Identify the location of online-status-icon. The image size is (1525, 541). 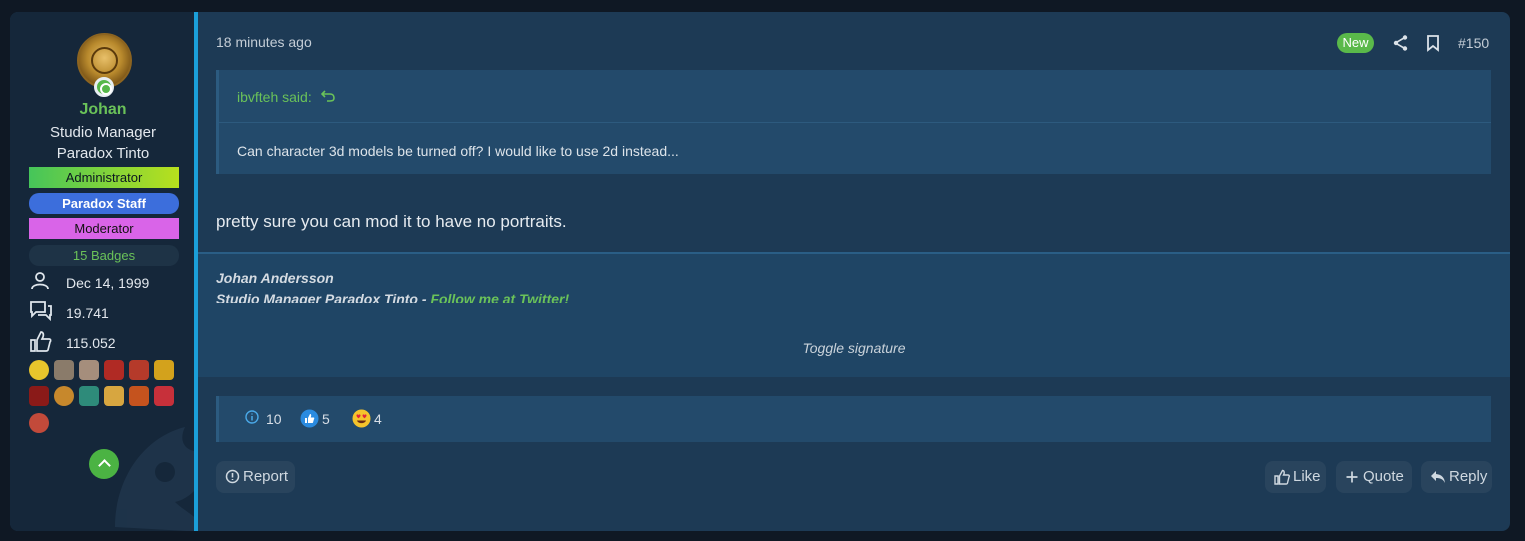
(104, 87).